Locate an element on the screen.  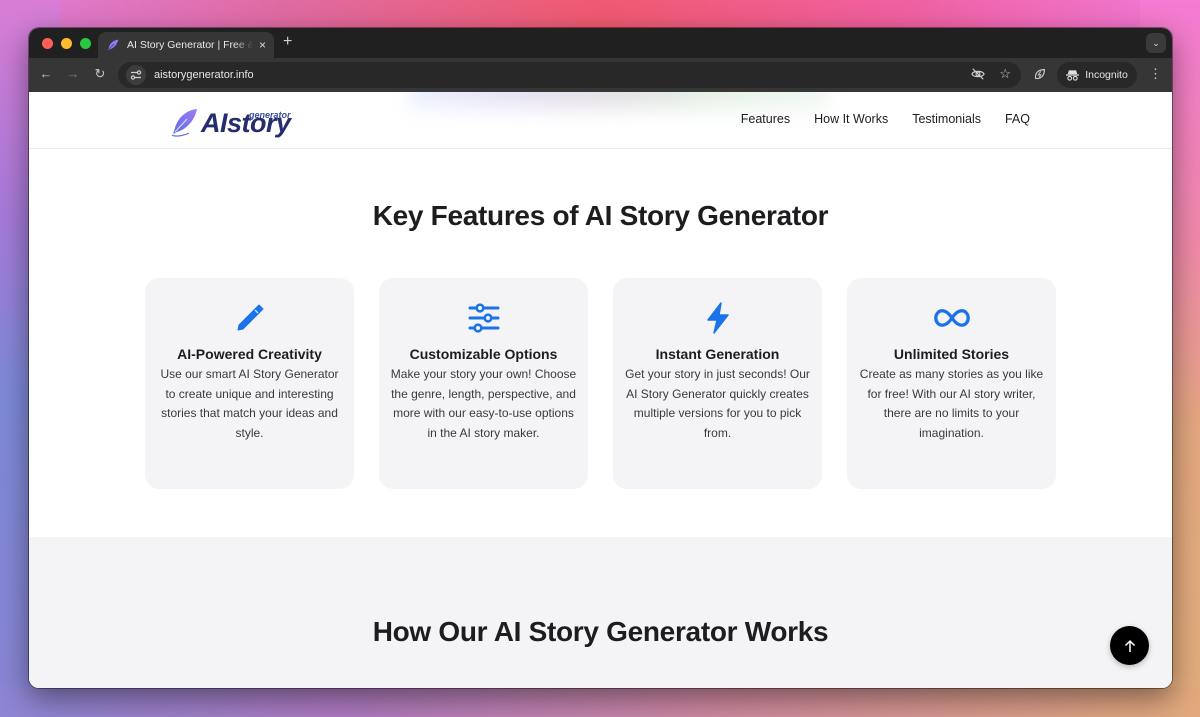
feather-logo-icon is located at coordinates (184, 123).